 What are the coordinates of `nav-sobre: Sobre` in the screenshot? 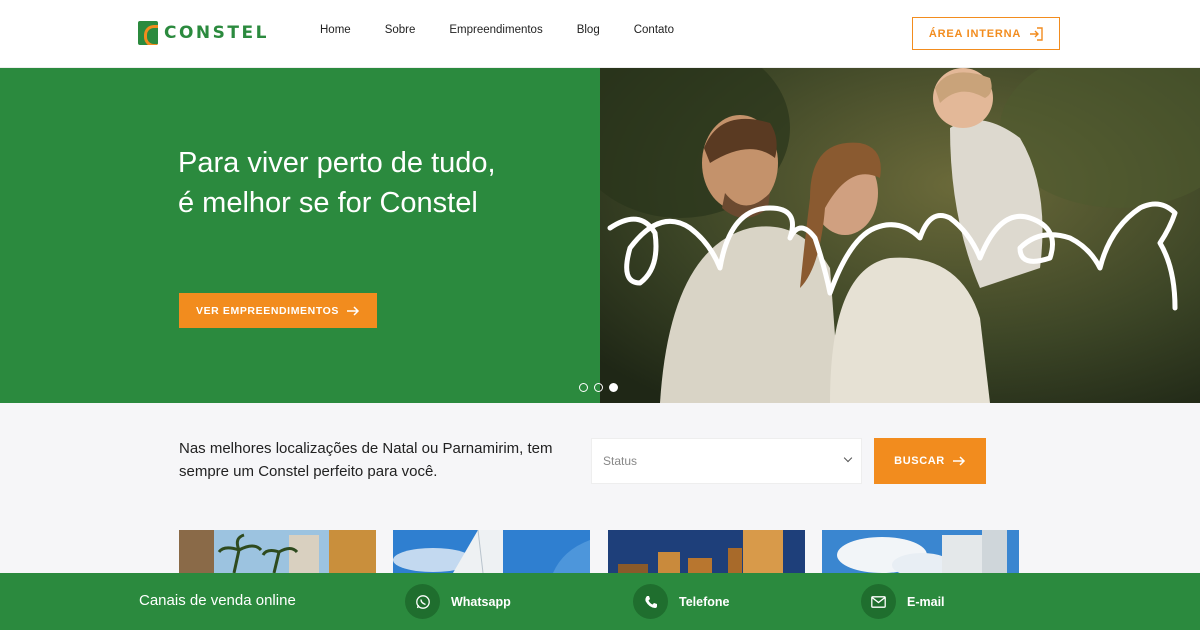 It's located at (400, 30).